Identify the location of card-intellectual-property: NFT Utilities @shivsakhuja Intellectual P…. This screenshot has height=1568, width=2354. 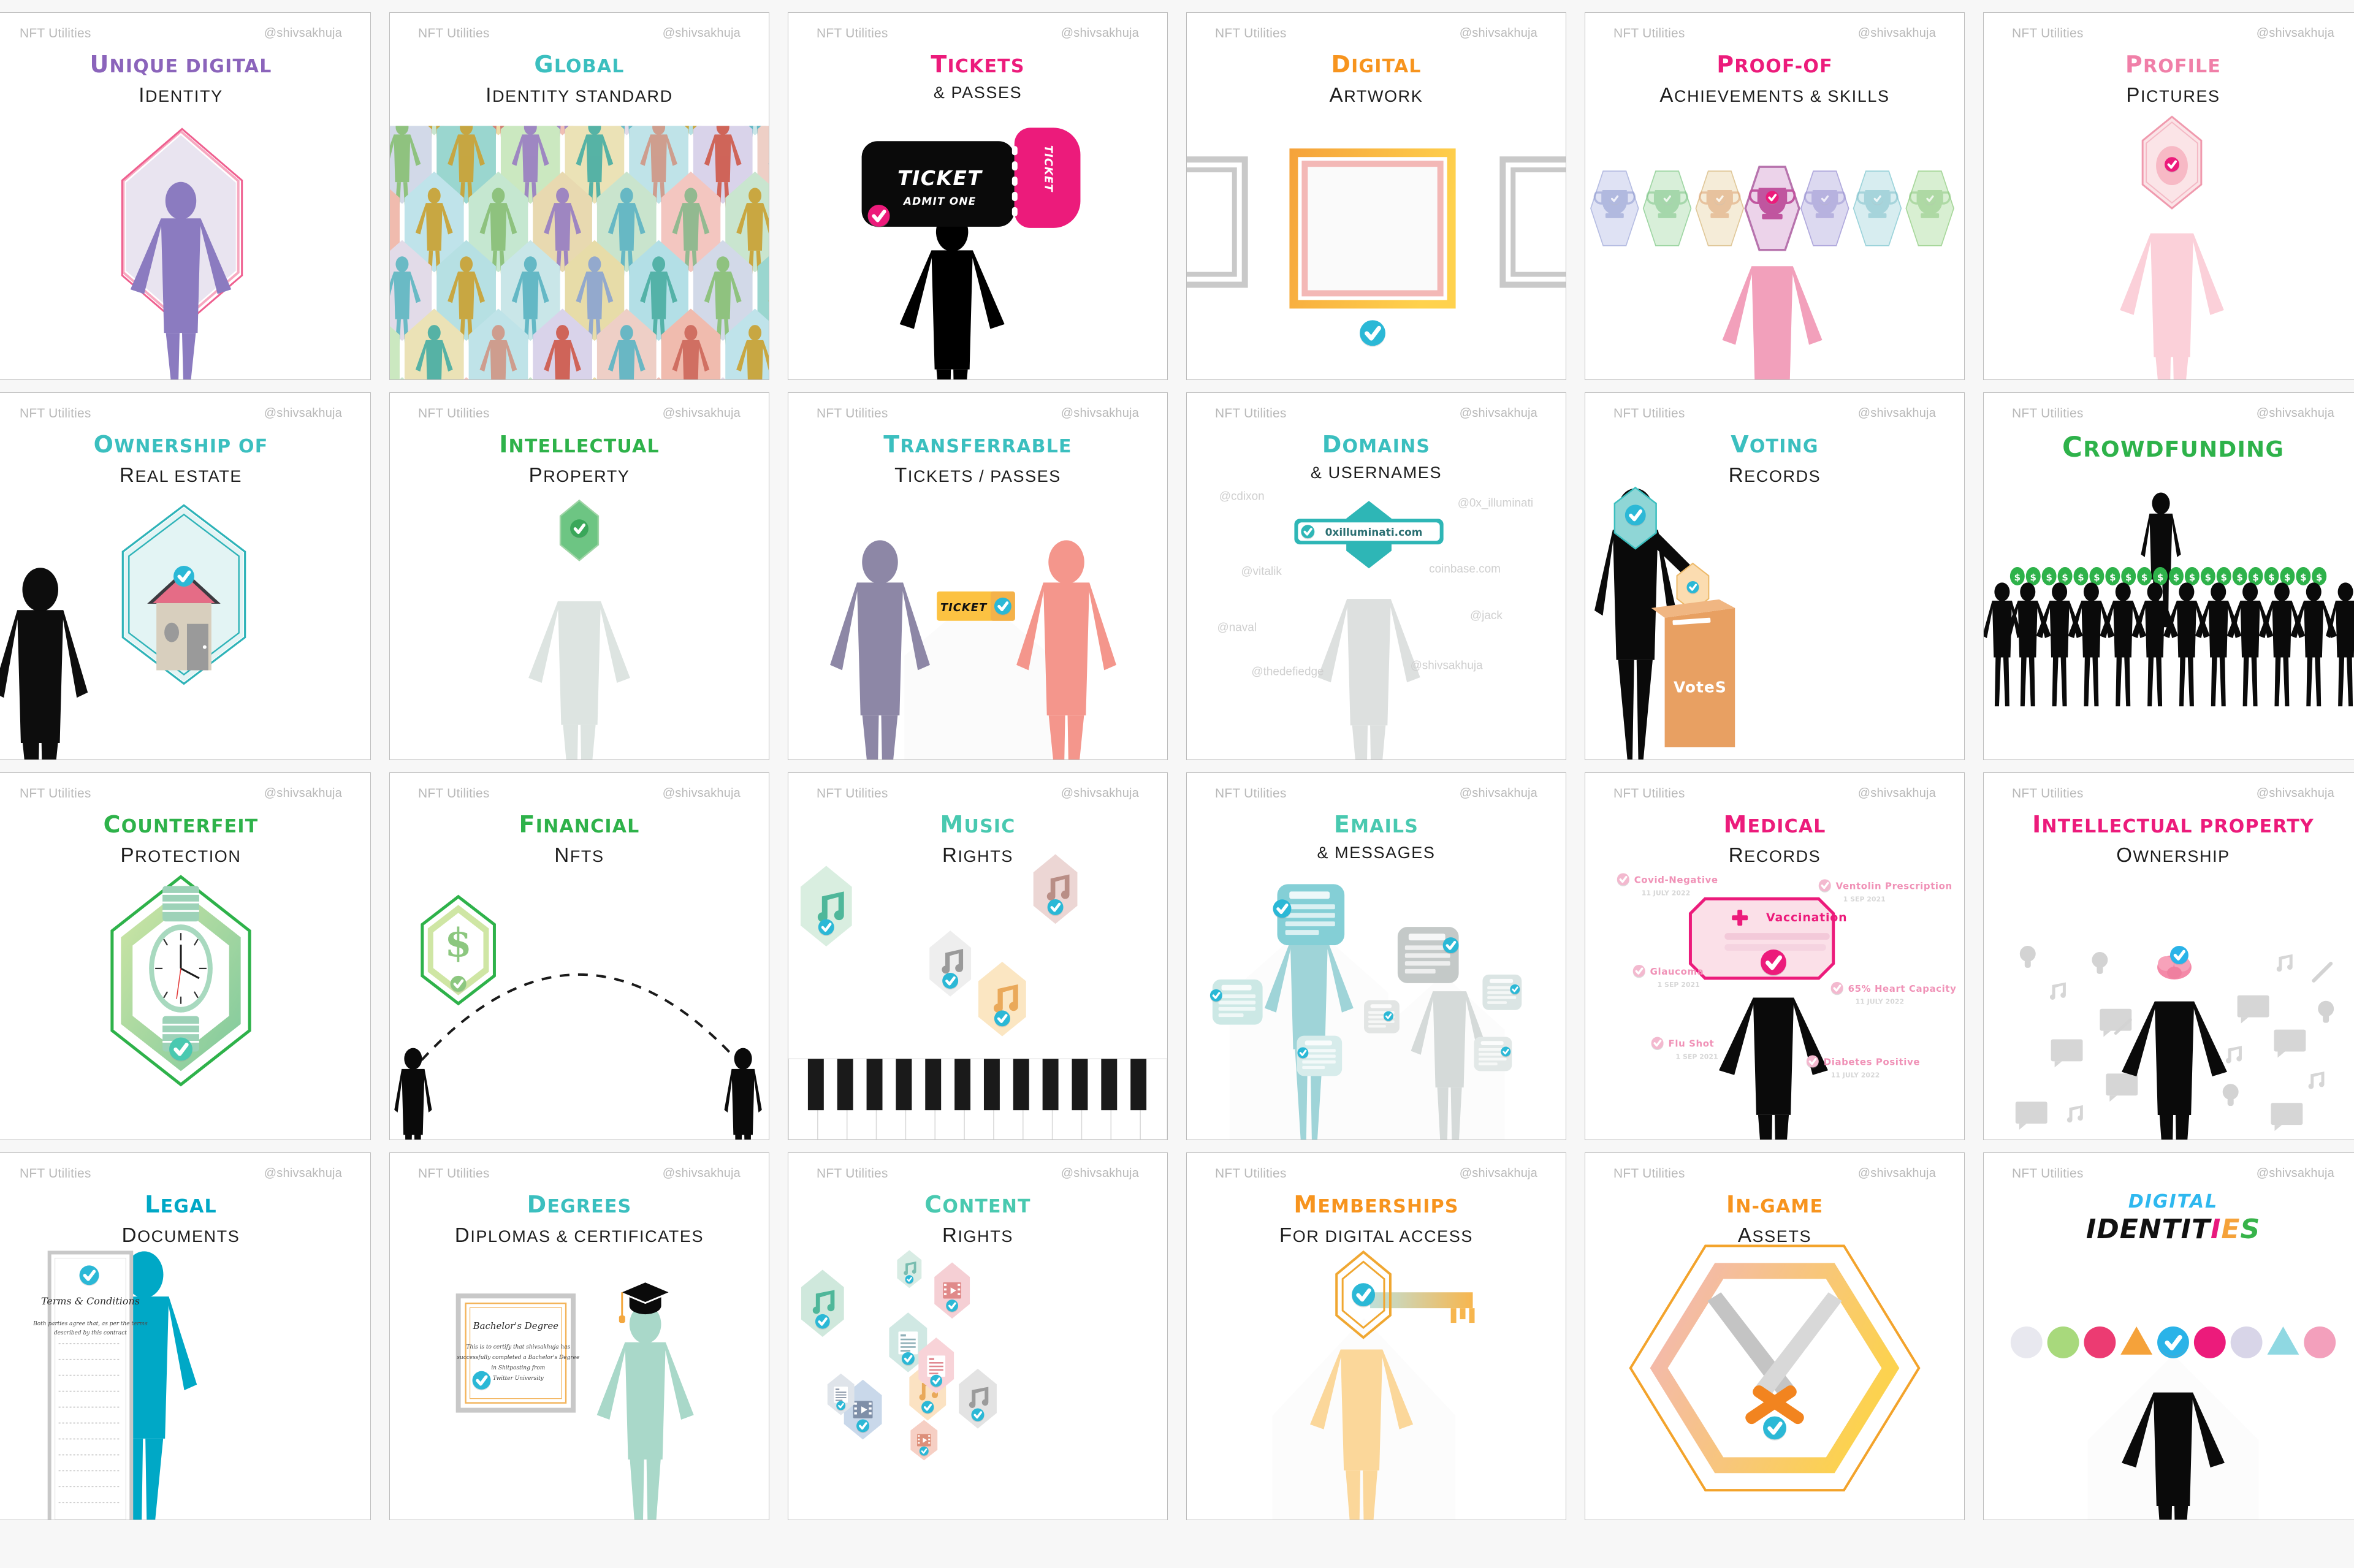
(579, 576).